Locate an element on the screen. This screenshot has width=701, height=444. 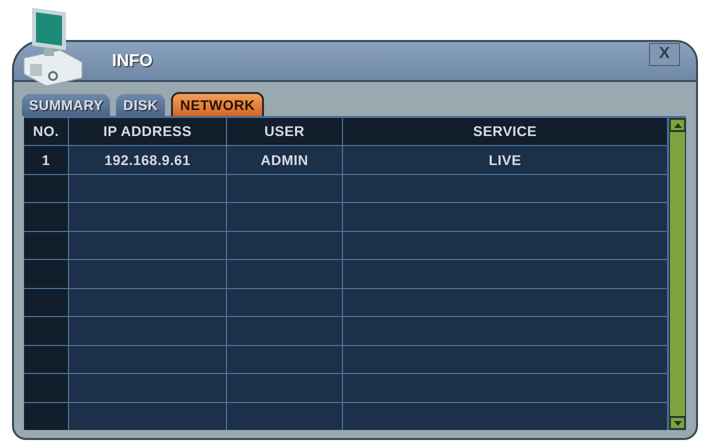
window-title: INFO is located at coordinates (132, 61).